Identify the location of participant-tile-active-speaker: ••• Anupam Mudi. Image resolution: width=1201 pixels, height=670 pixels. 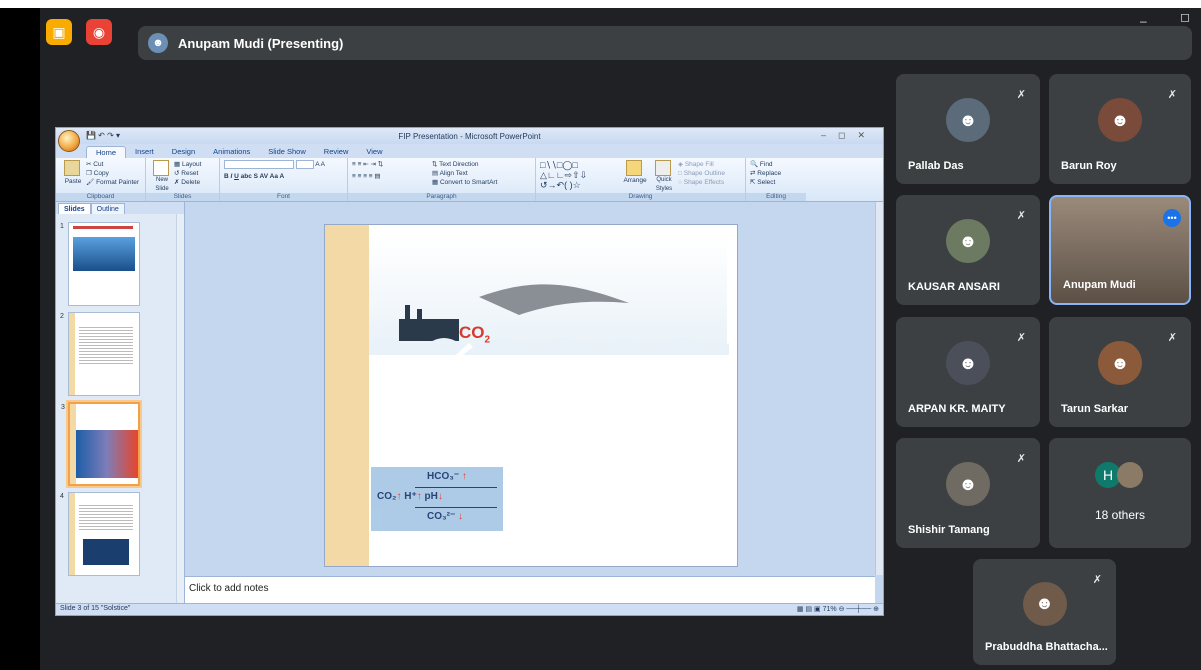
(1120, 250).